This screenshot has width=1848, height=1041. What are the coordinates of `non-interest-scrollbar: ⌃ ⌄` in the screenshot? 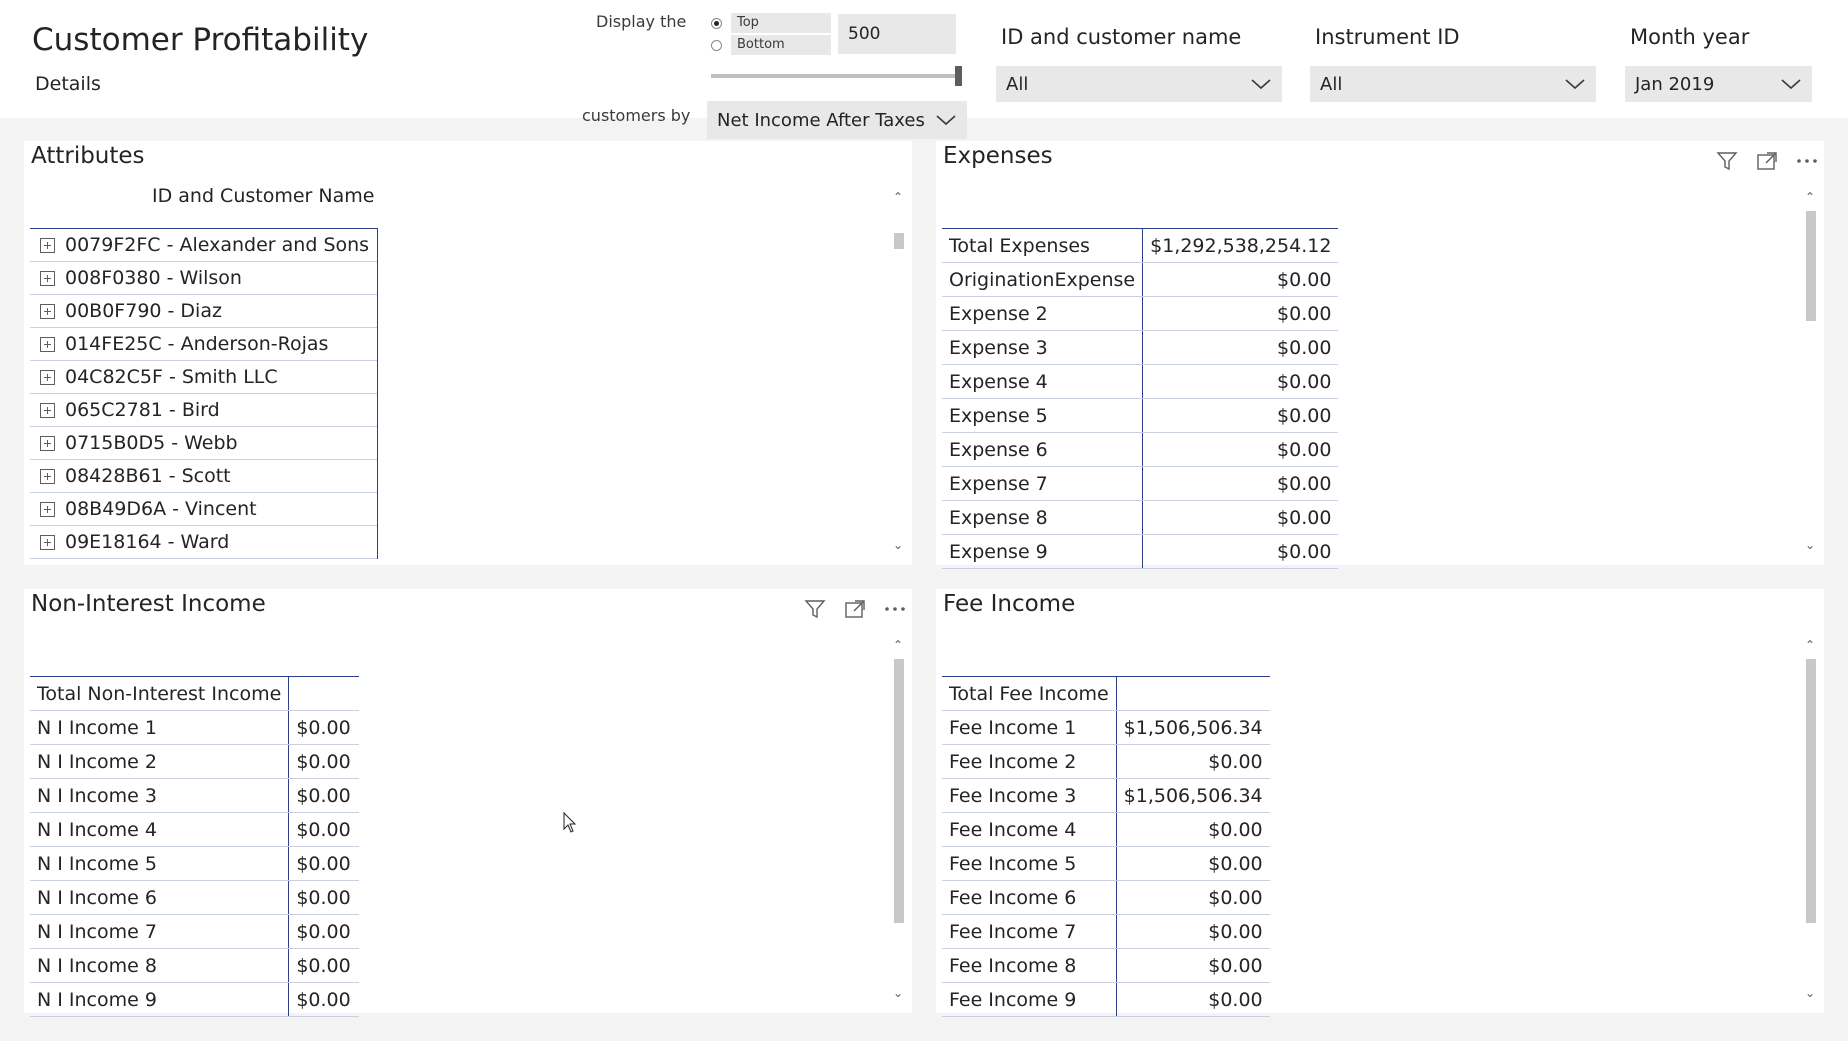 It's located at (898, 819).